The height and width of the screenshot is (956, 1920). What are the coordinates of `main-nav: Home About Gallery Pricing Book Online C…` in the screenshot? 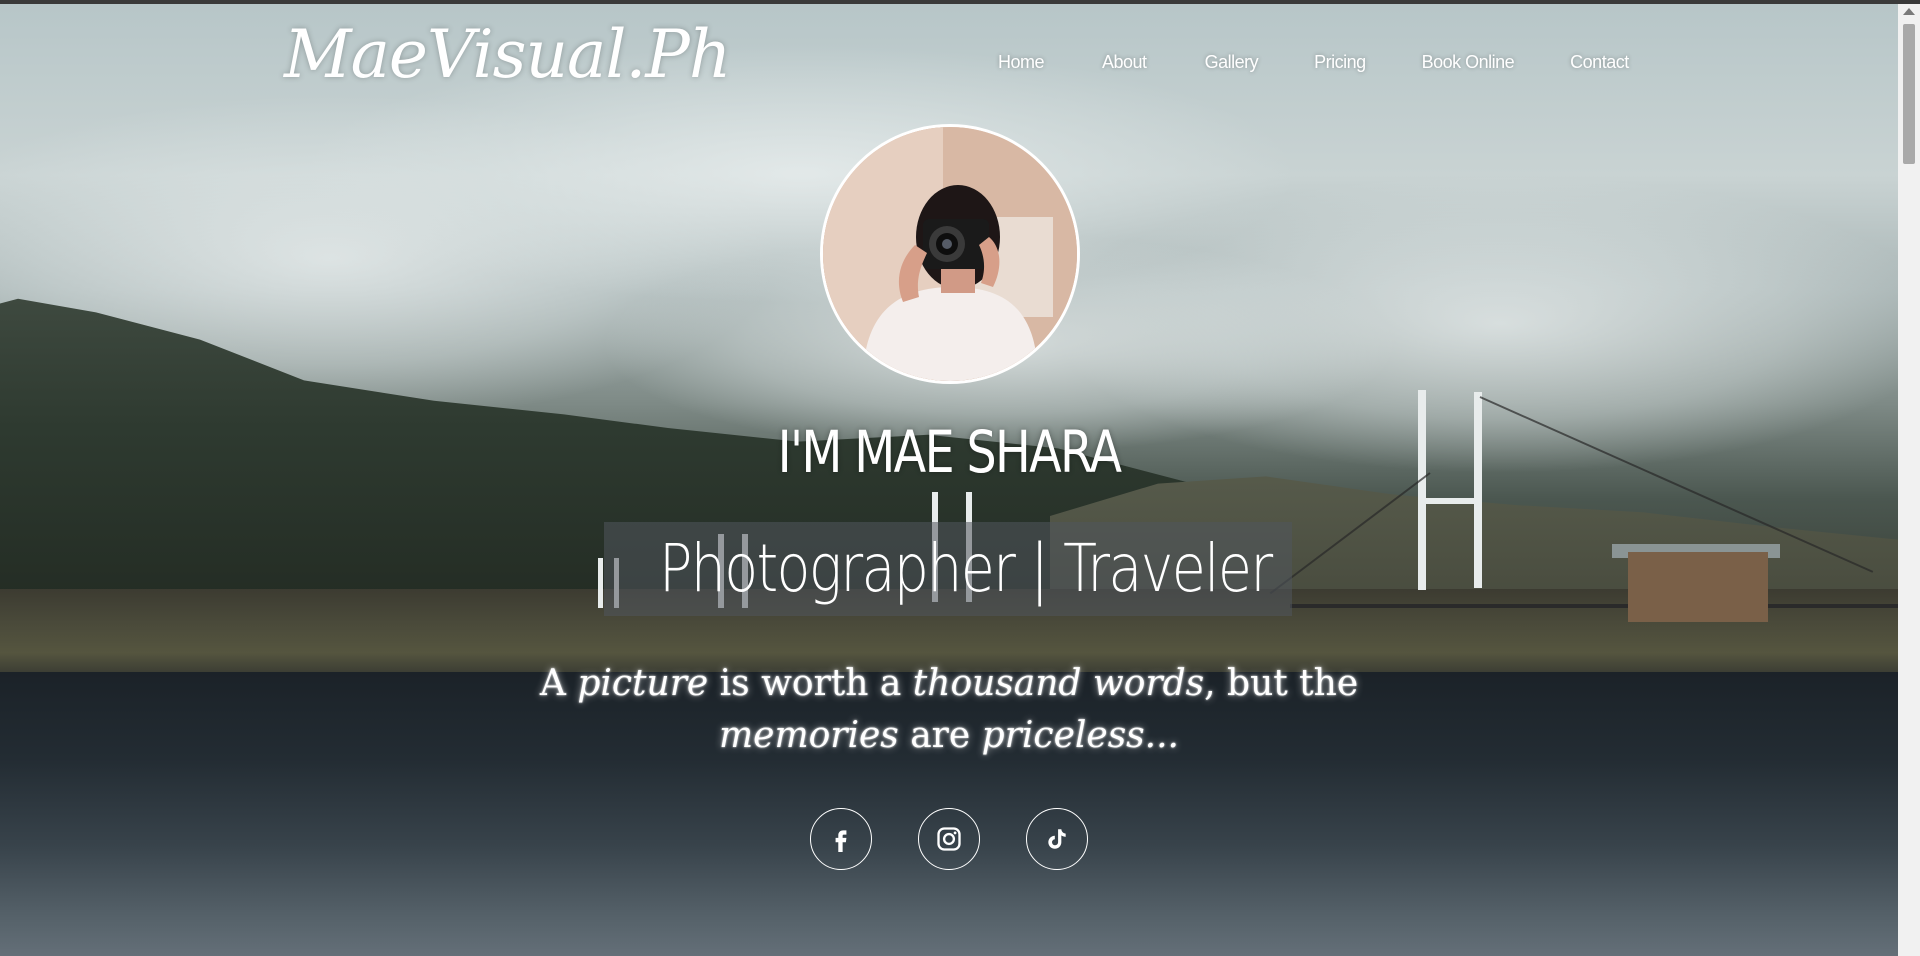 It's located at (1313, 62).